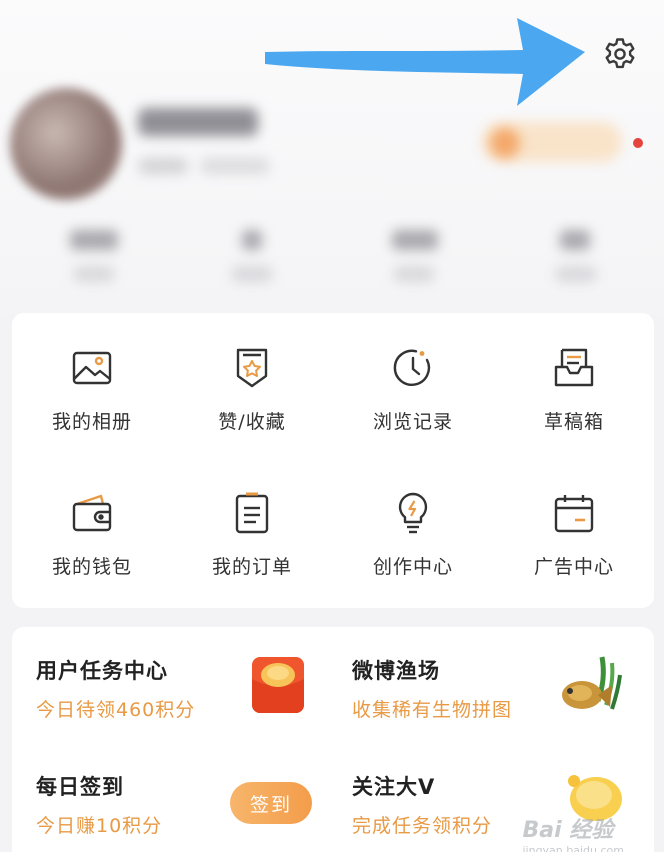  Describe the element at coordinates (432, 688) in the screenshot. I see `task-weibo-fishing: 微博渔场 收集稀有生物拼图` at that location.